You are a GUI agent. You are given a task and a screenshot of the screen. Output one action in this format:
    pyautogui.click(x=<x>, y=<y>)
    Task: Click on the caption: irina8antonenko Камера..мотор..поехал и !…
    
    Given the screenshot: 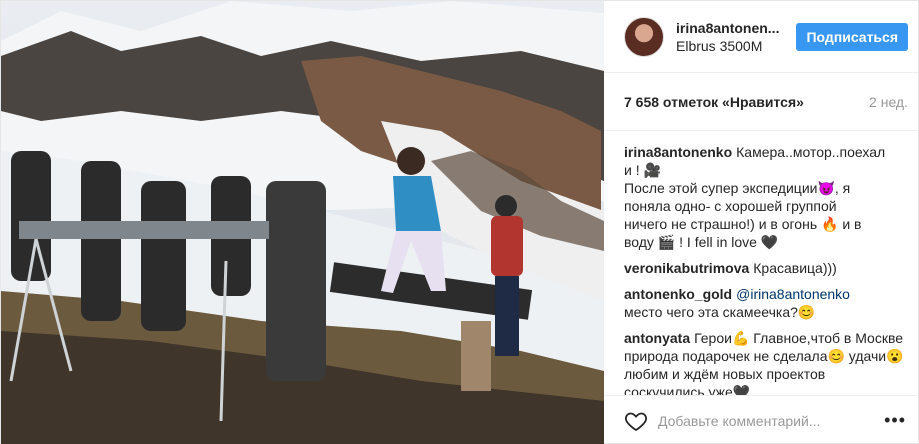 What is the action you would take?
    pyautogui.click(x=764, y=197)
    